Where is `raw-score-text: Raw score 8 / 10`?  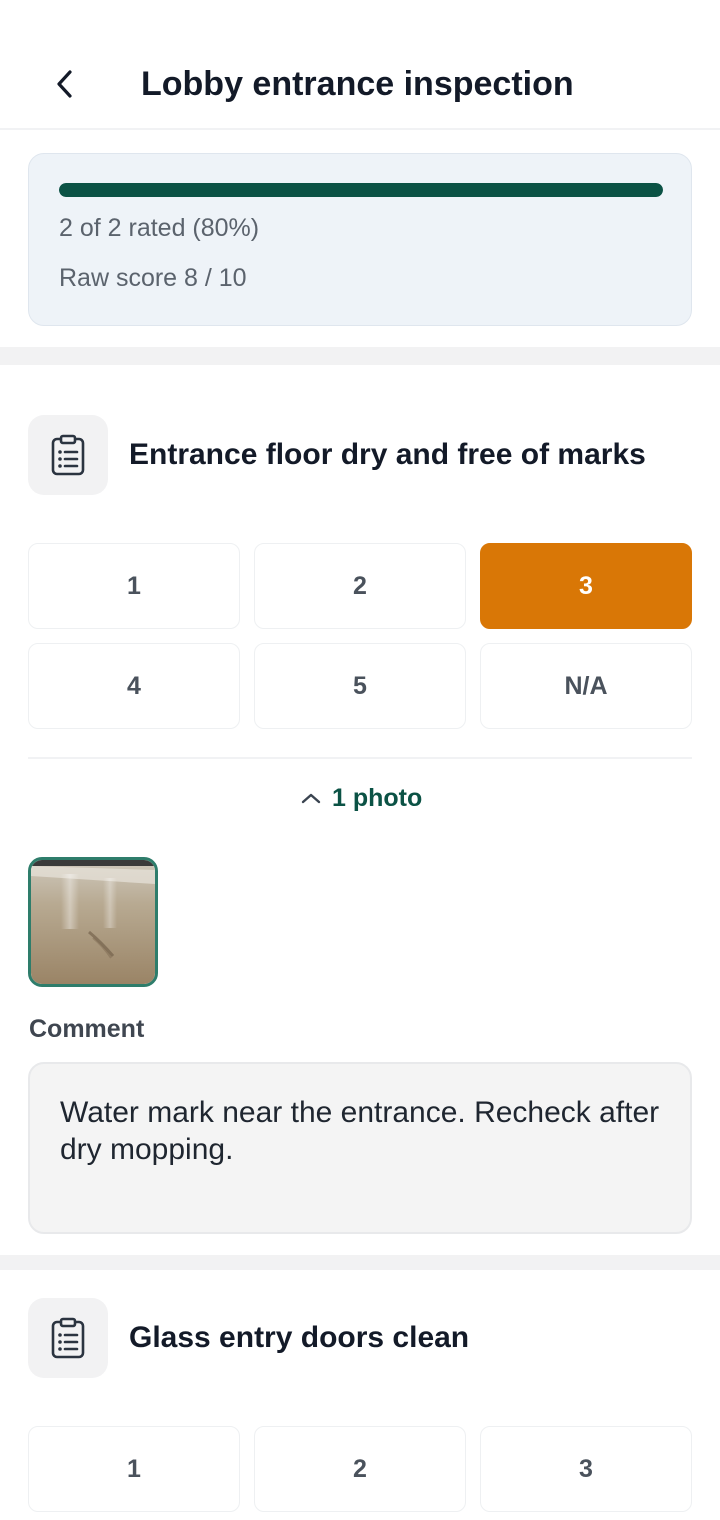
raw-score-text: Raw score 8 / 10 is located at coordinates (153, 278).